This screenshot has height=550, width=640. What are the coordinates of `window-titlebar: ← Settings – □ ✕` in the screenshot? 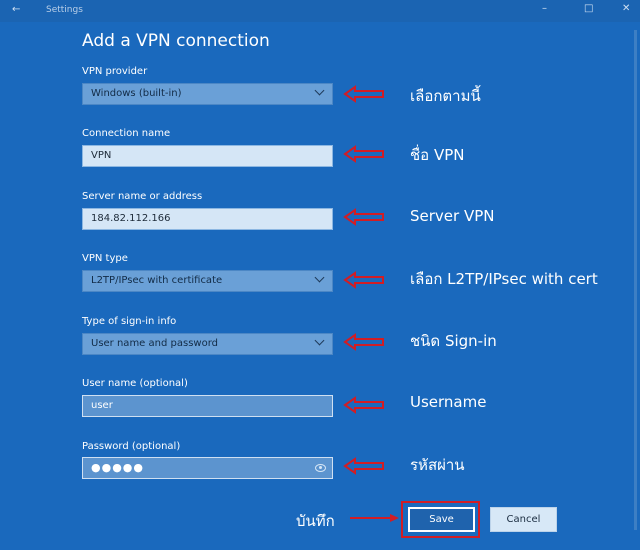 It's located at (320, 11).